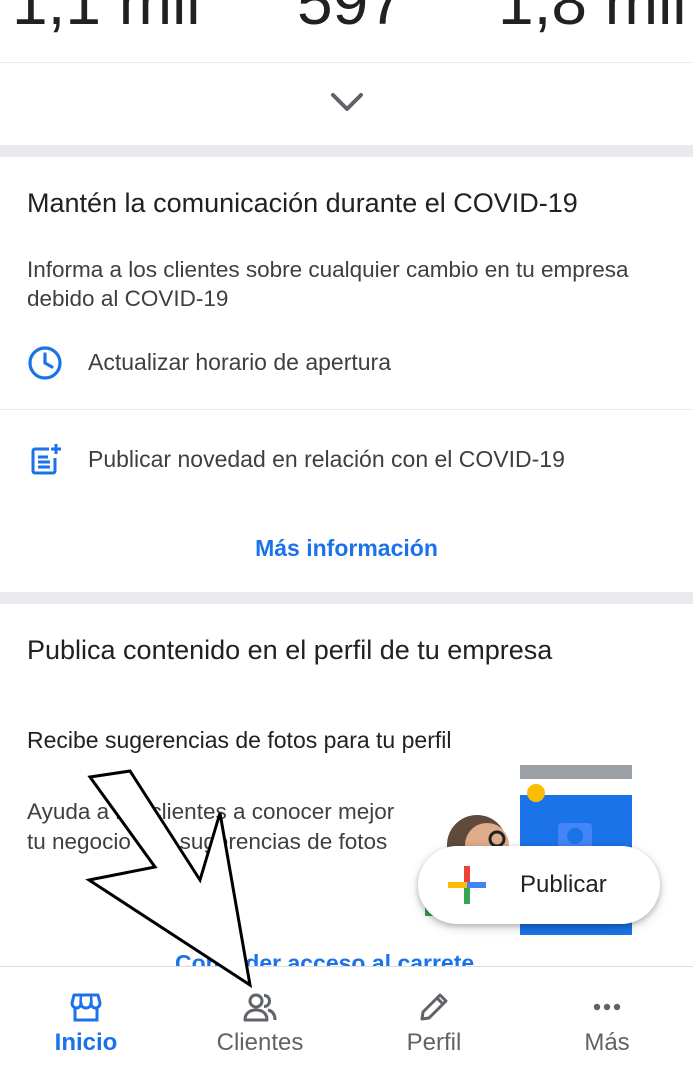 The height and width of the screenshot is (1079, 693). What do you see at coordinates (106, 19) in the screenshot?
I see `stat-value-1: 1,1 mil` at bounding box center [106, 19].